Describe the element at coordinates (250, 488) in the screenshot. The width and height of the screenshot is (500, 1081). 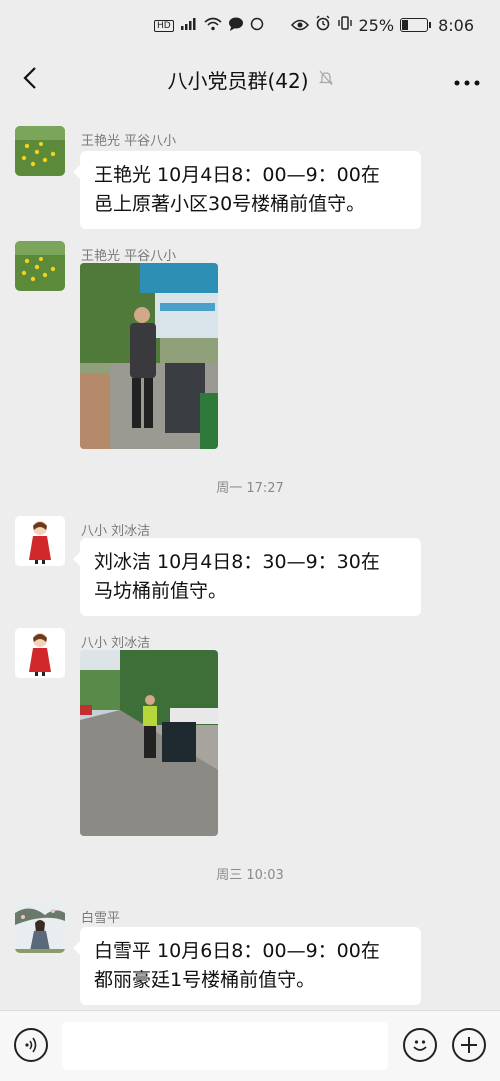
I see `timestamp: 周一 17:27` at that location.